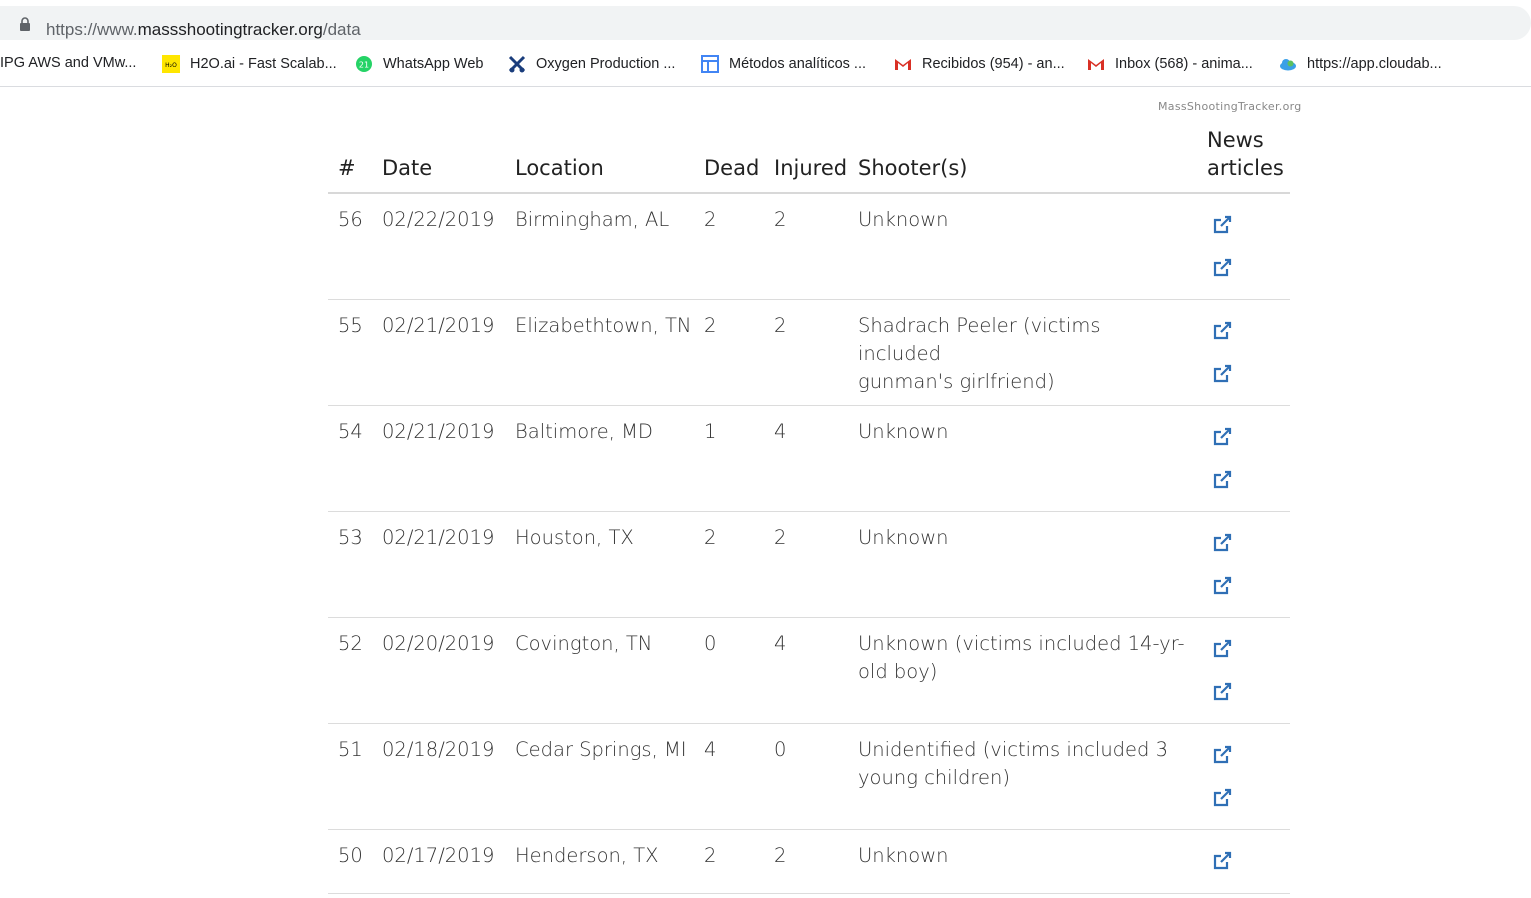  What do you see at coordinates (438, 749) in the screenshot?
I see `cell-date: 02/18/2019` at bounding box center [438, 749].